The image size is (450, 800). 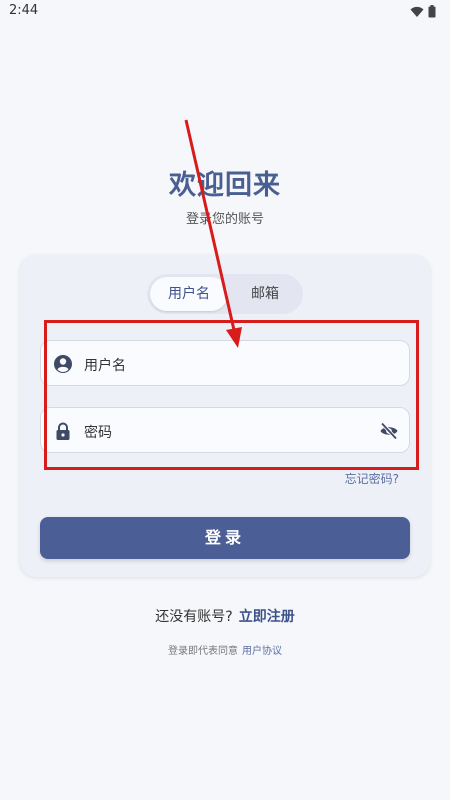 I want to click on password-field: 密码, so click(x=225, y=430).